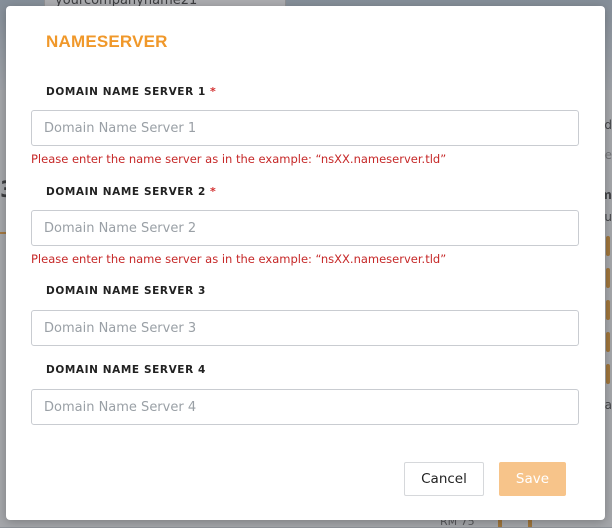  I want to click on field-label-ns1: DOMAIN NAME SERVER 1 *, so click(131, 91).